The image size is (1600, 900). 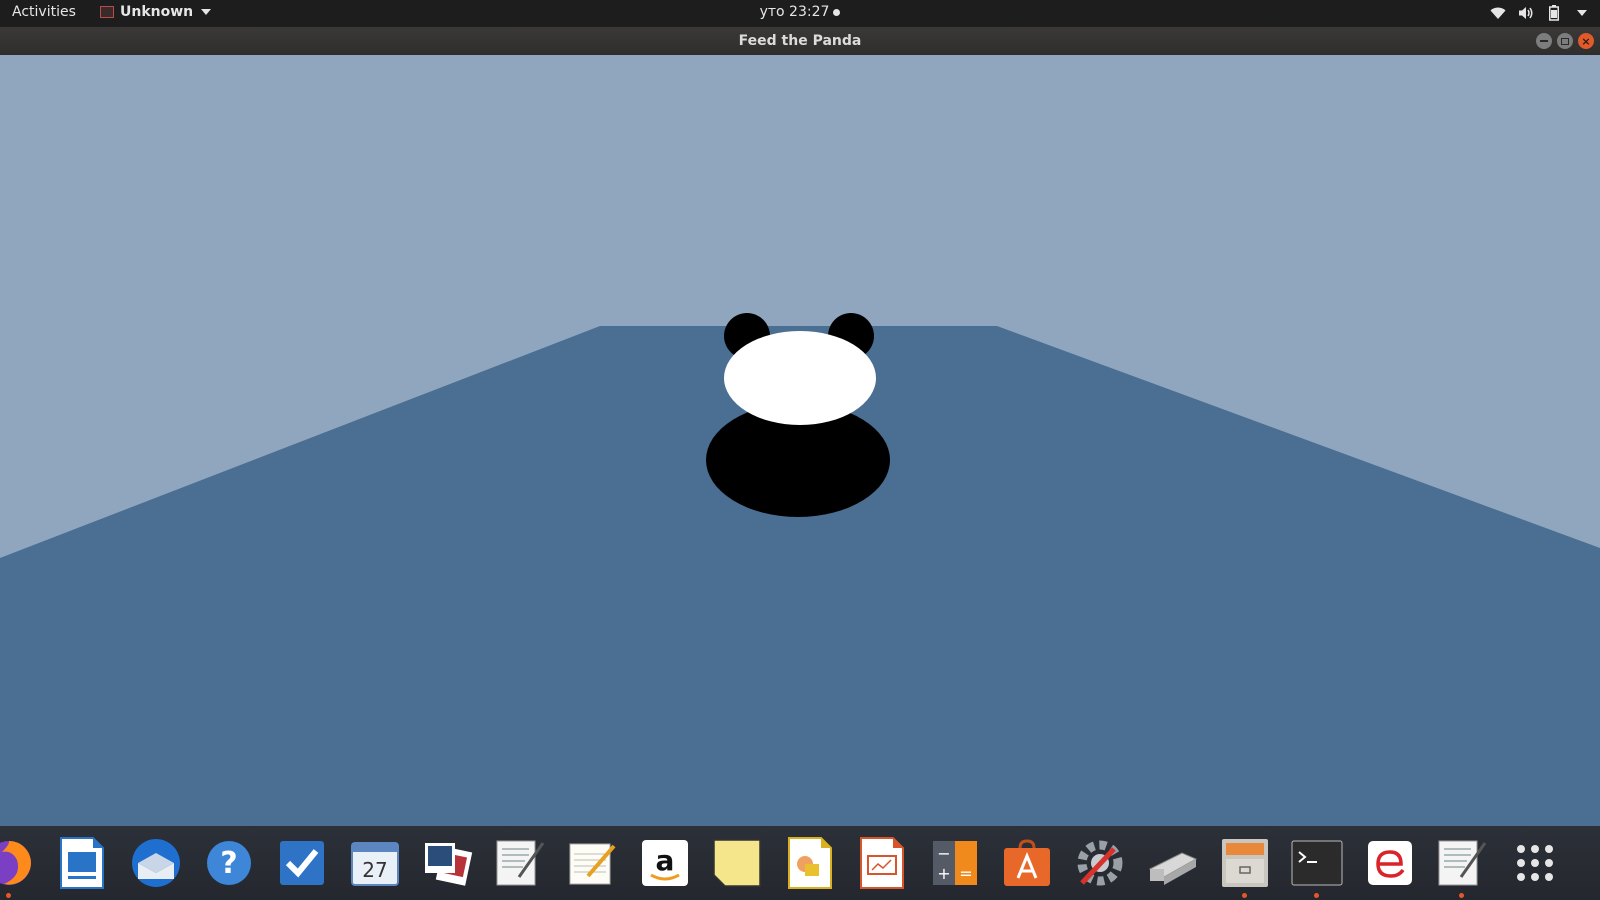 What do you see at coordinates (107, 12) in the screenshot?
I see `app-menu-icon` at bounding box center [107, 12].